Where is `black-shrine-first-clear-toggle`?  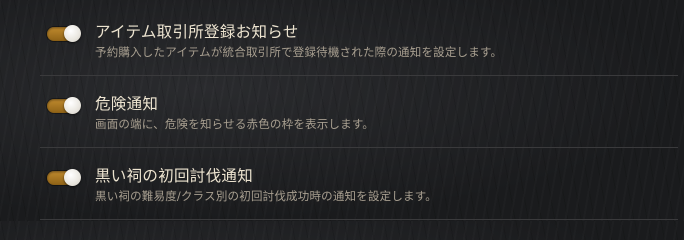 black-shrine-first-clear-toggle is located at coordinates (64, 177).